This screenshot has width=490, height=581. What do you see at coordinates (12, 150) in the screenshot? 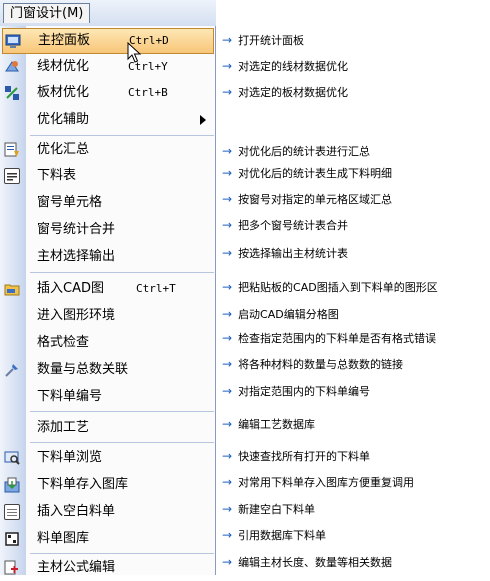
I see `summary-icon` at bounding box center [12, 150].